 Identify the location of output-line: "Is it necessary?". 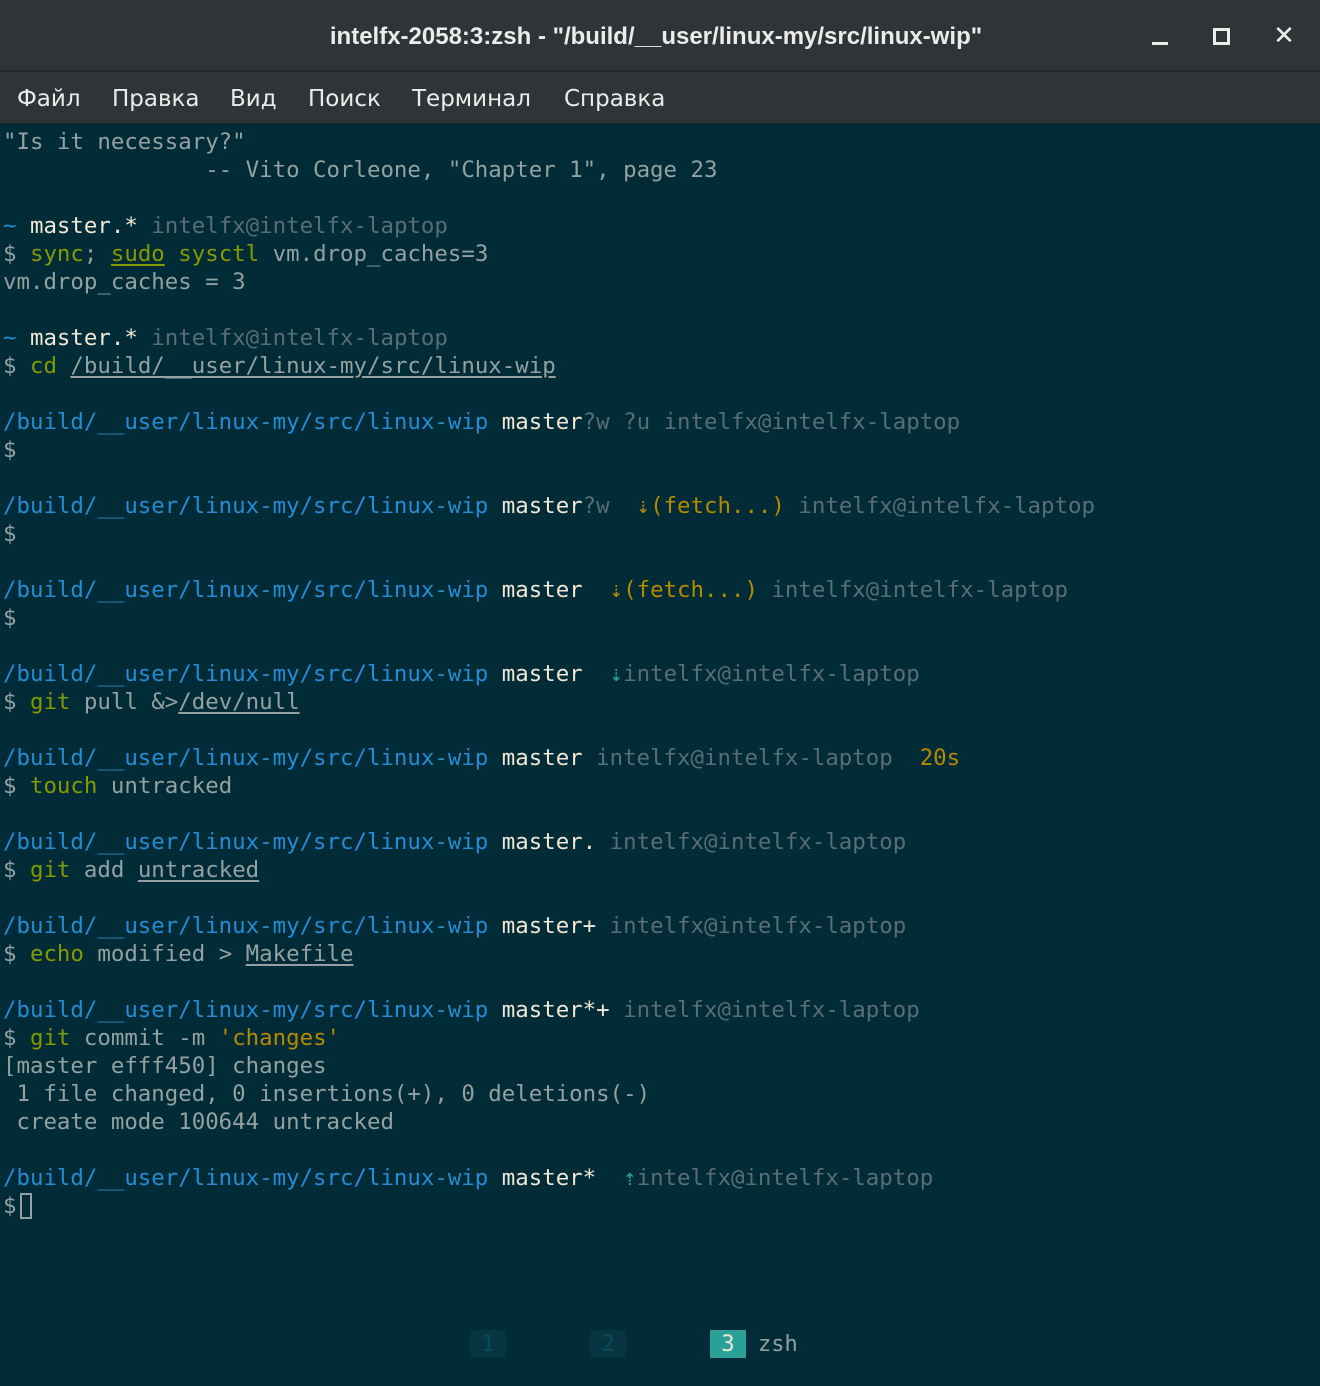
(124, 142).